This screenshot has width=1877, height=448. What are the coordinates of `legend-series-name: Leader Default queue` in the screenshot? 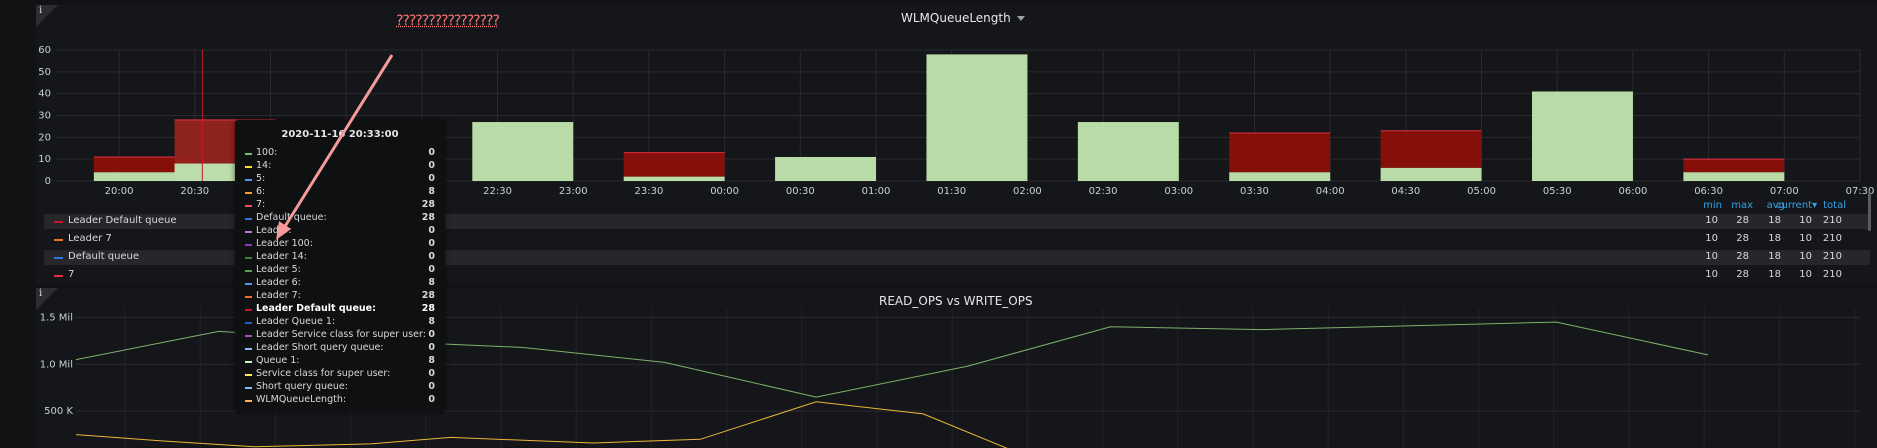 It's located at (122, 220).